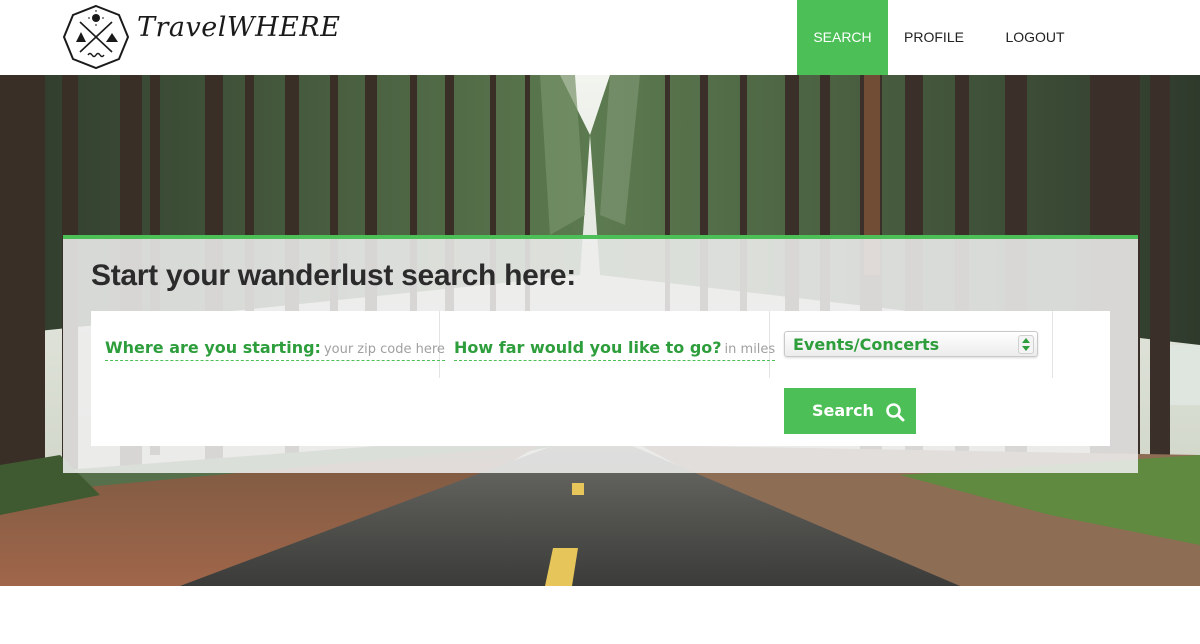 This screenshot has height=644, width=1200. Describe the element at coordinates (842, 37) in the screenshot. I see `nav-search: SEARCH` at that location.